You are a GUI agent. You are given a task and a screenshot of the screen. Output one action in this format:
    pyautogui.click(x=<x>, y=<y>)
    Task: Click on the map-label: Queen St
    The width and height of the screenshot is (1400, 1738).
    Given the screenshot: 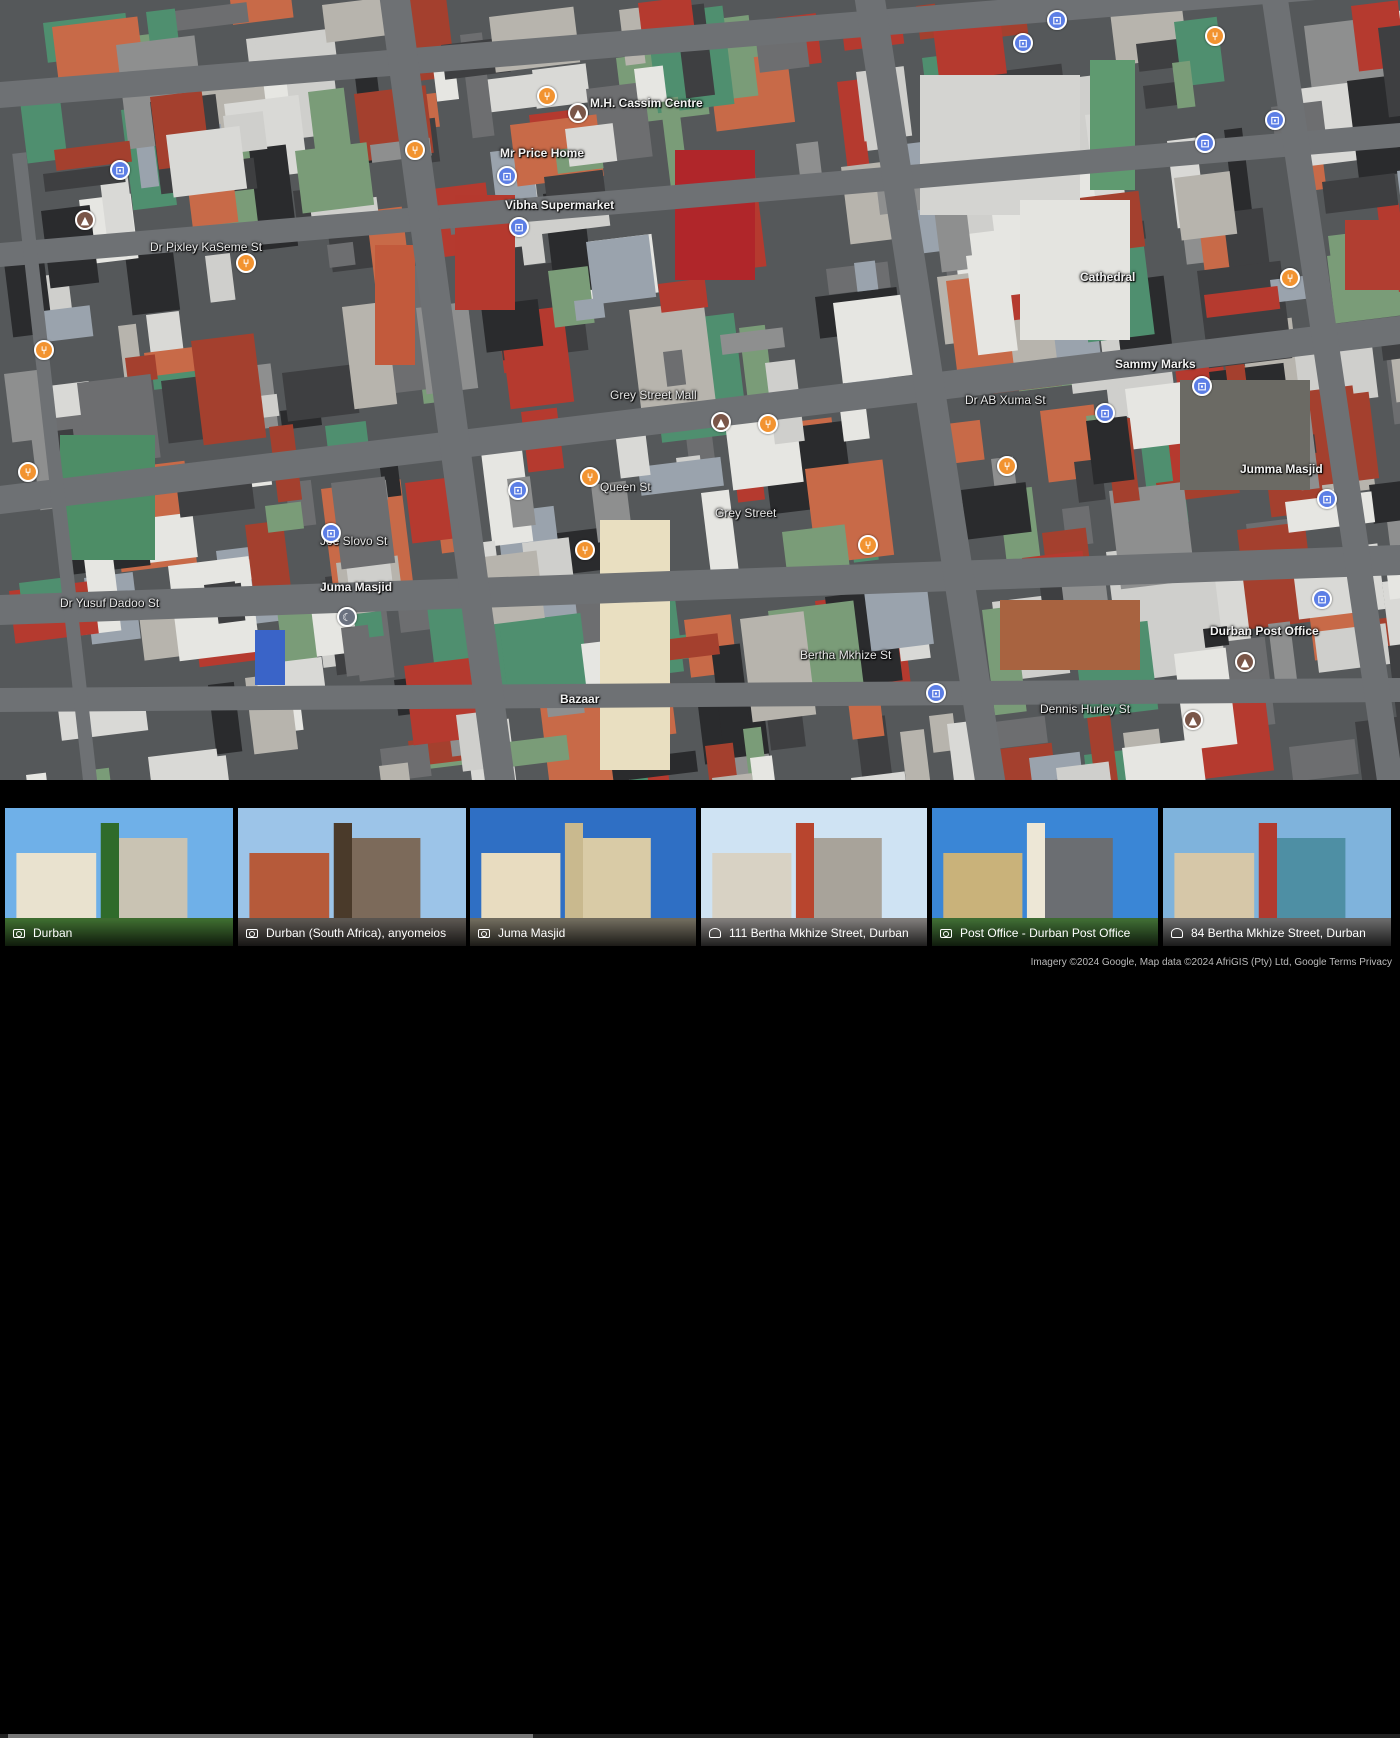 What is the action you would take?
    pyautogui.click(x=625, y=487)
    